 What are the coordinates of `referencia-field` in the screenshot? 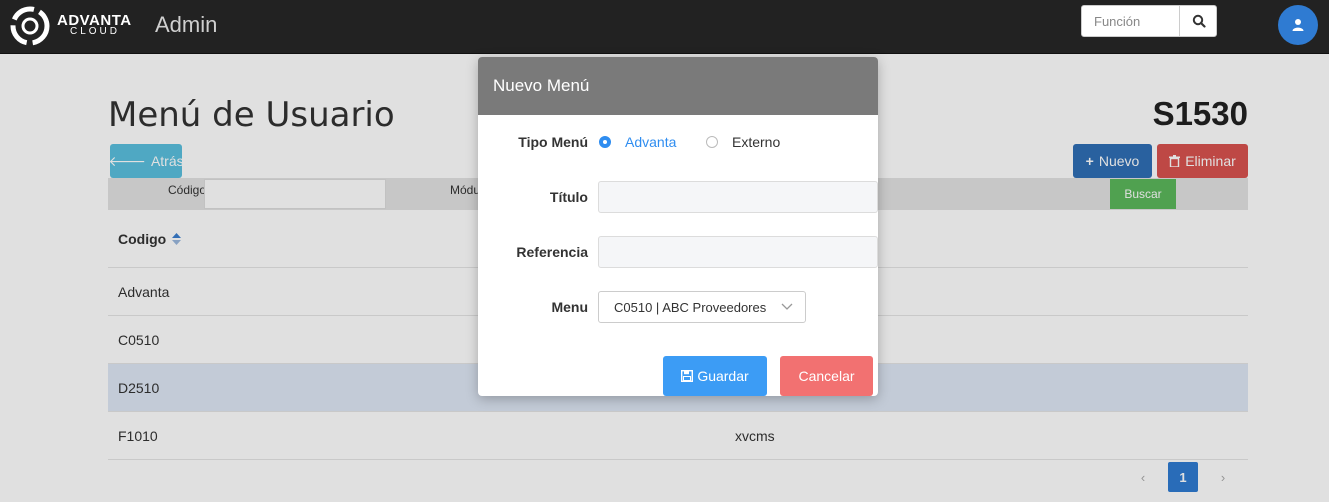 It's located at (738, 252).